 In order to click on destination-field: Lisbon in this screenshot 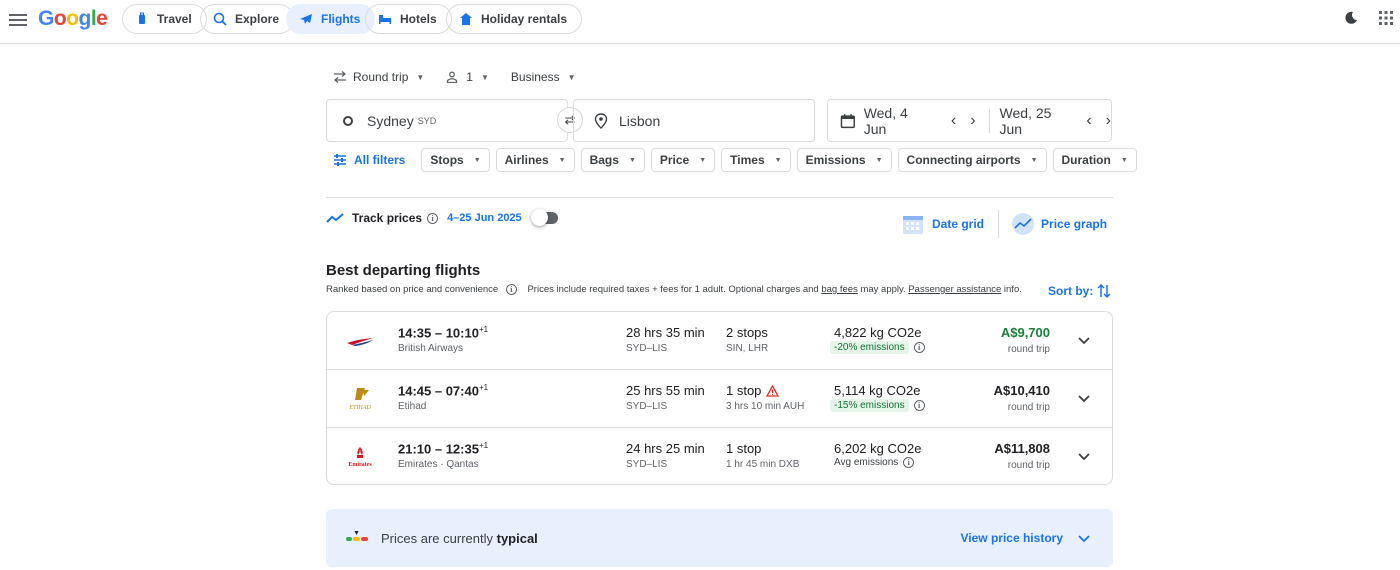, I will do `click(694, 120)`.